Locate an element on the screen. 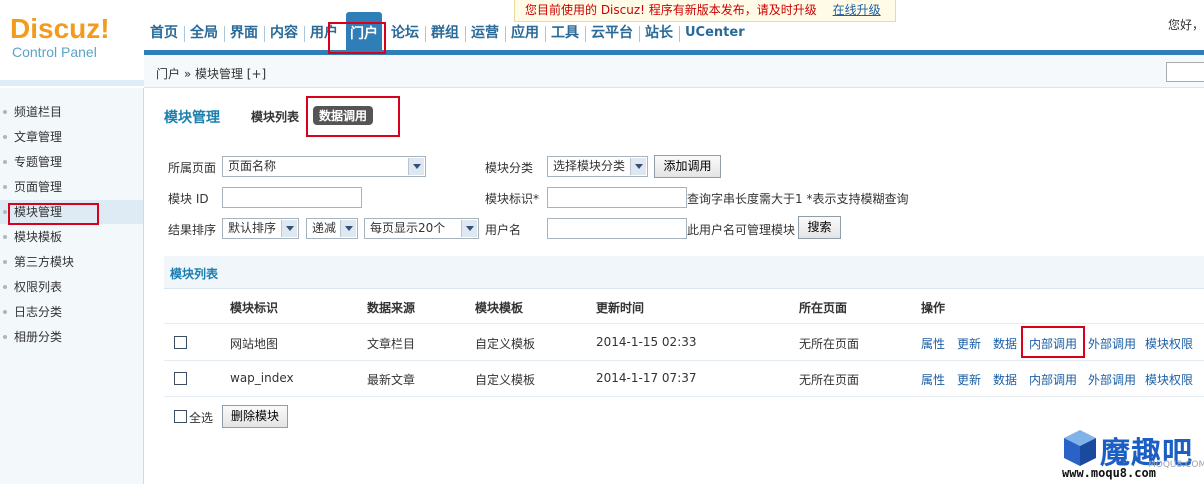  highlight-box-modules is located at coordinates (53, 214).